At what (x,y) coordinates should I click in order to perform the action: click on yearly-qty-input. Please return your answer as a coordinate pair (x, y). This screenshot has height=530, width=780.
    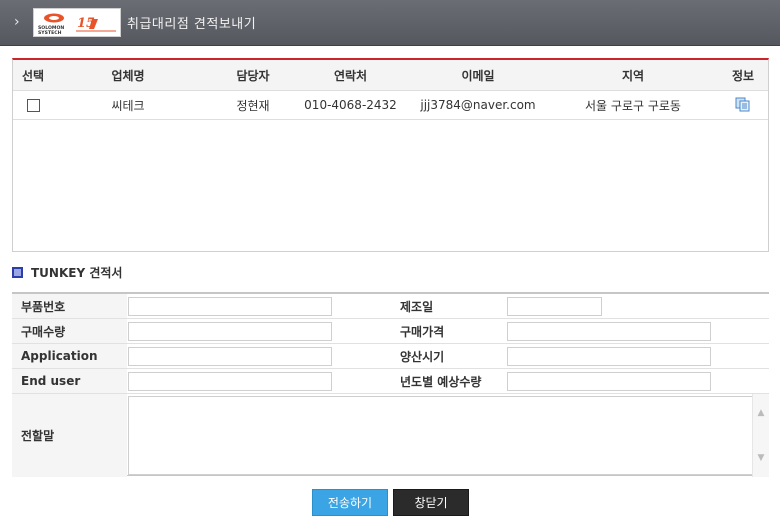
    Looking at the image, I should click on (609, 381).